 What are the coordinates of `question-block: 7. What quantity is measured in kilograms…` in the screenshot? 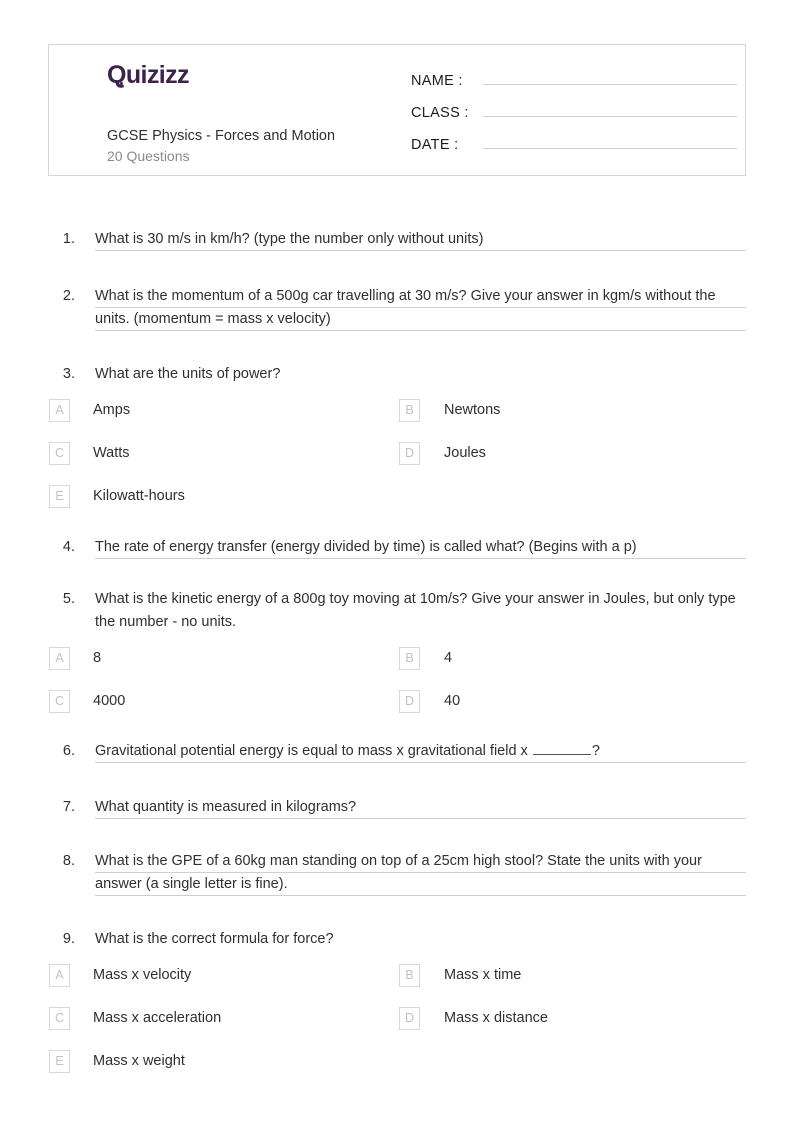 It's located at (397, 807).